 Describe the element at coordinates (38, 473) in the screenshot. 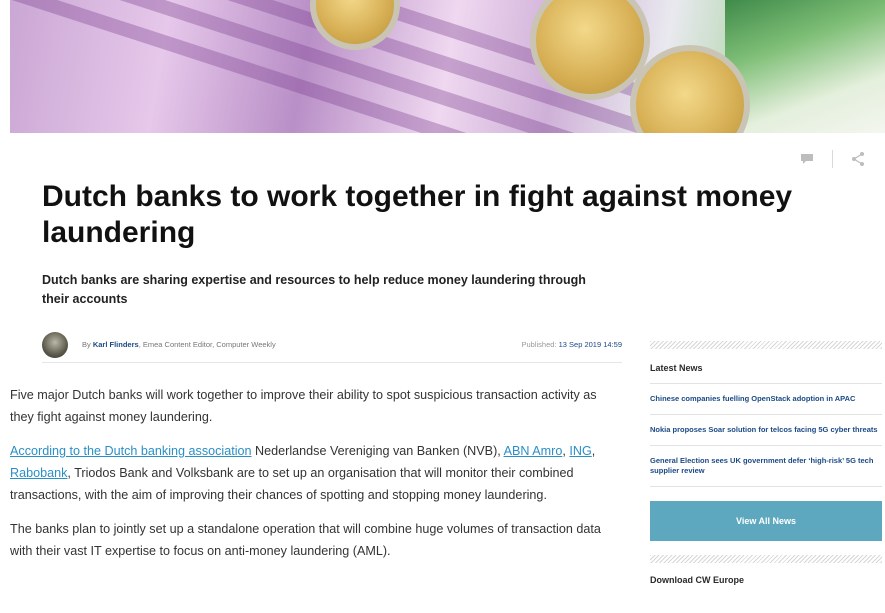

I see `rabobank-link: Rabobank` at that location.